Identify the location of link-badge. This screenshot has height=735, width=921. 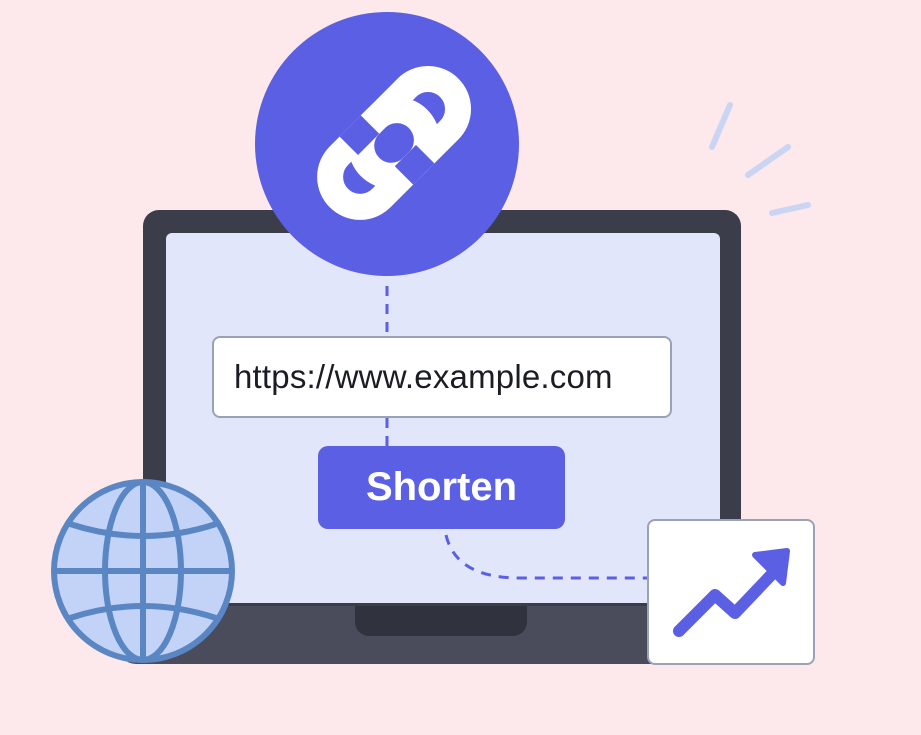
(387, 144).